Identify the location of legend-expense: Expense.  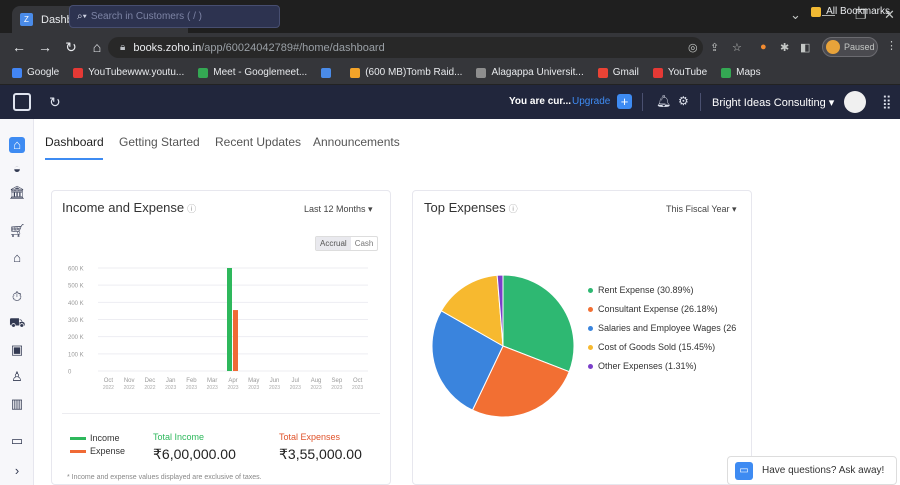
(97, 451).